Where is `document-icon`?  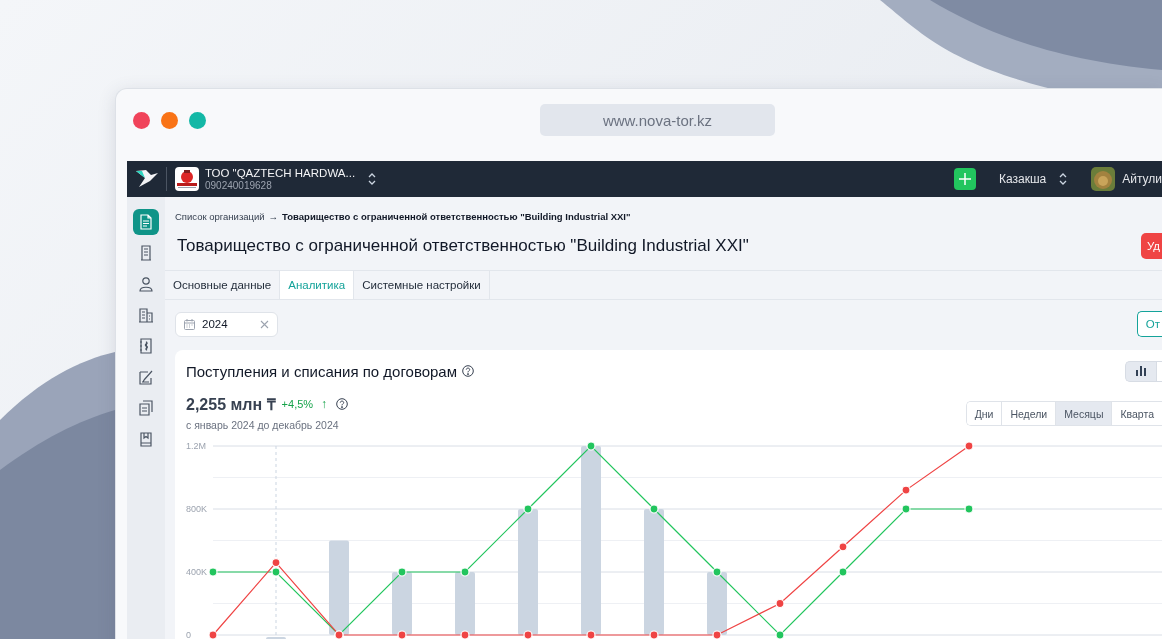 document-icon is located at coordinates (146, 222).